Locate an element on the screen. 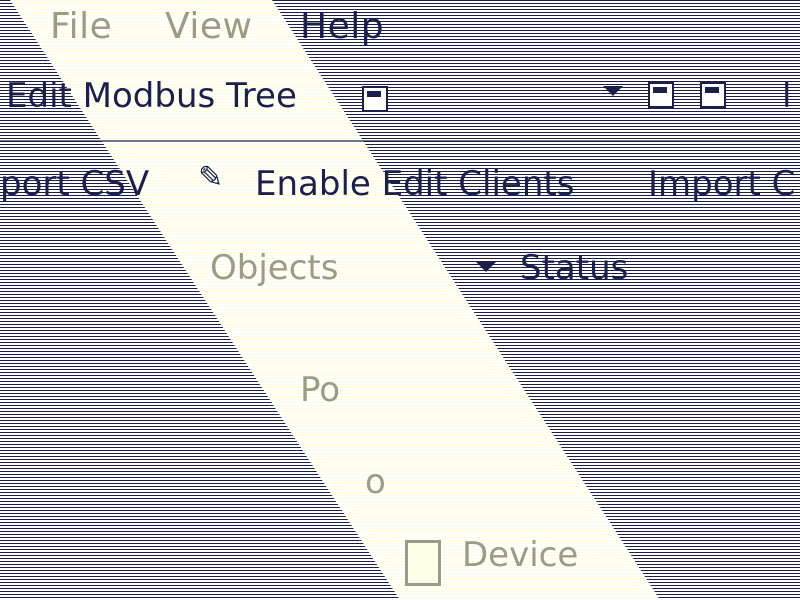 This screenshot has height=600, width=800. sort-chevron-icon is located at coordinates (486, 267).